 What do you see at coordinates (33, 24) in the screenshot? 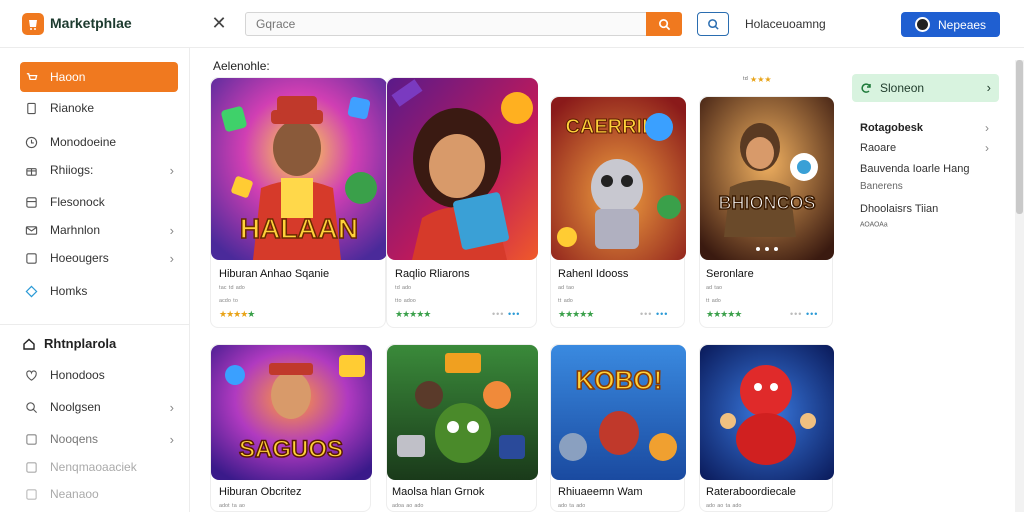
I see `logo-icon` at bounding box center [33, 24].